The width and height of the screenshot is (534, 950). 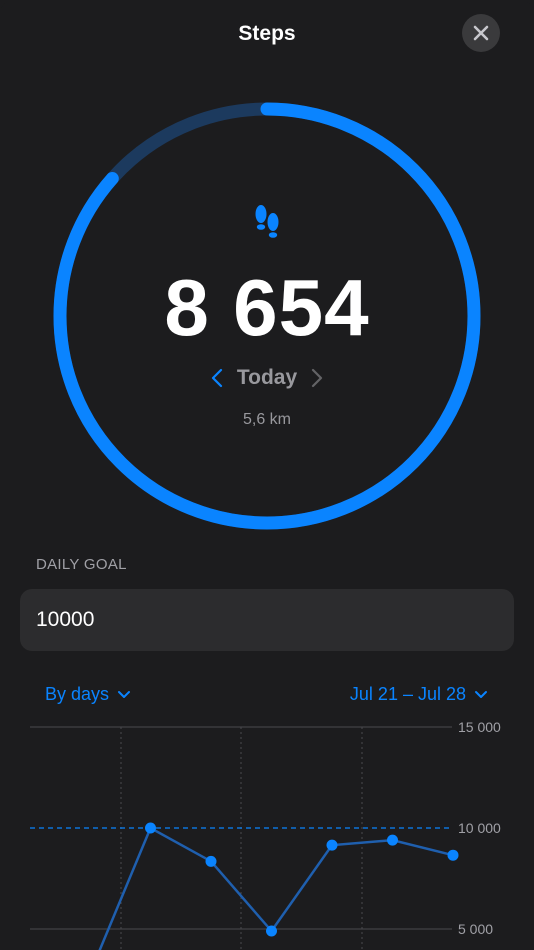 I want to click on previous-day-button, so click(x=217, y=378).